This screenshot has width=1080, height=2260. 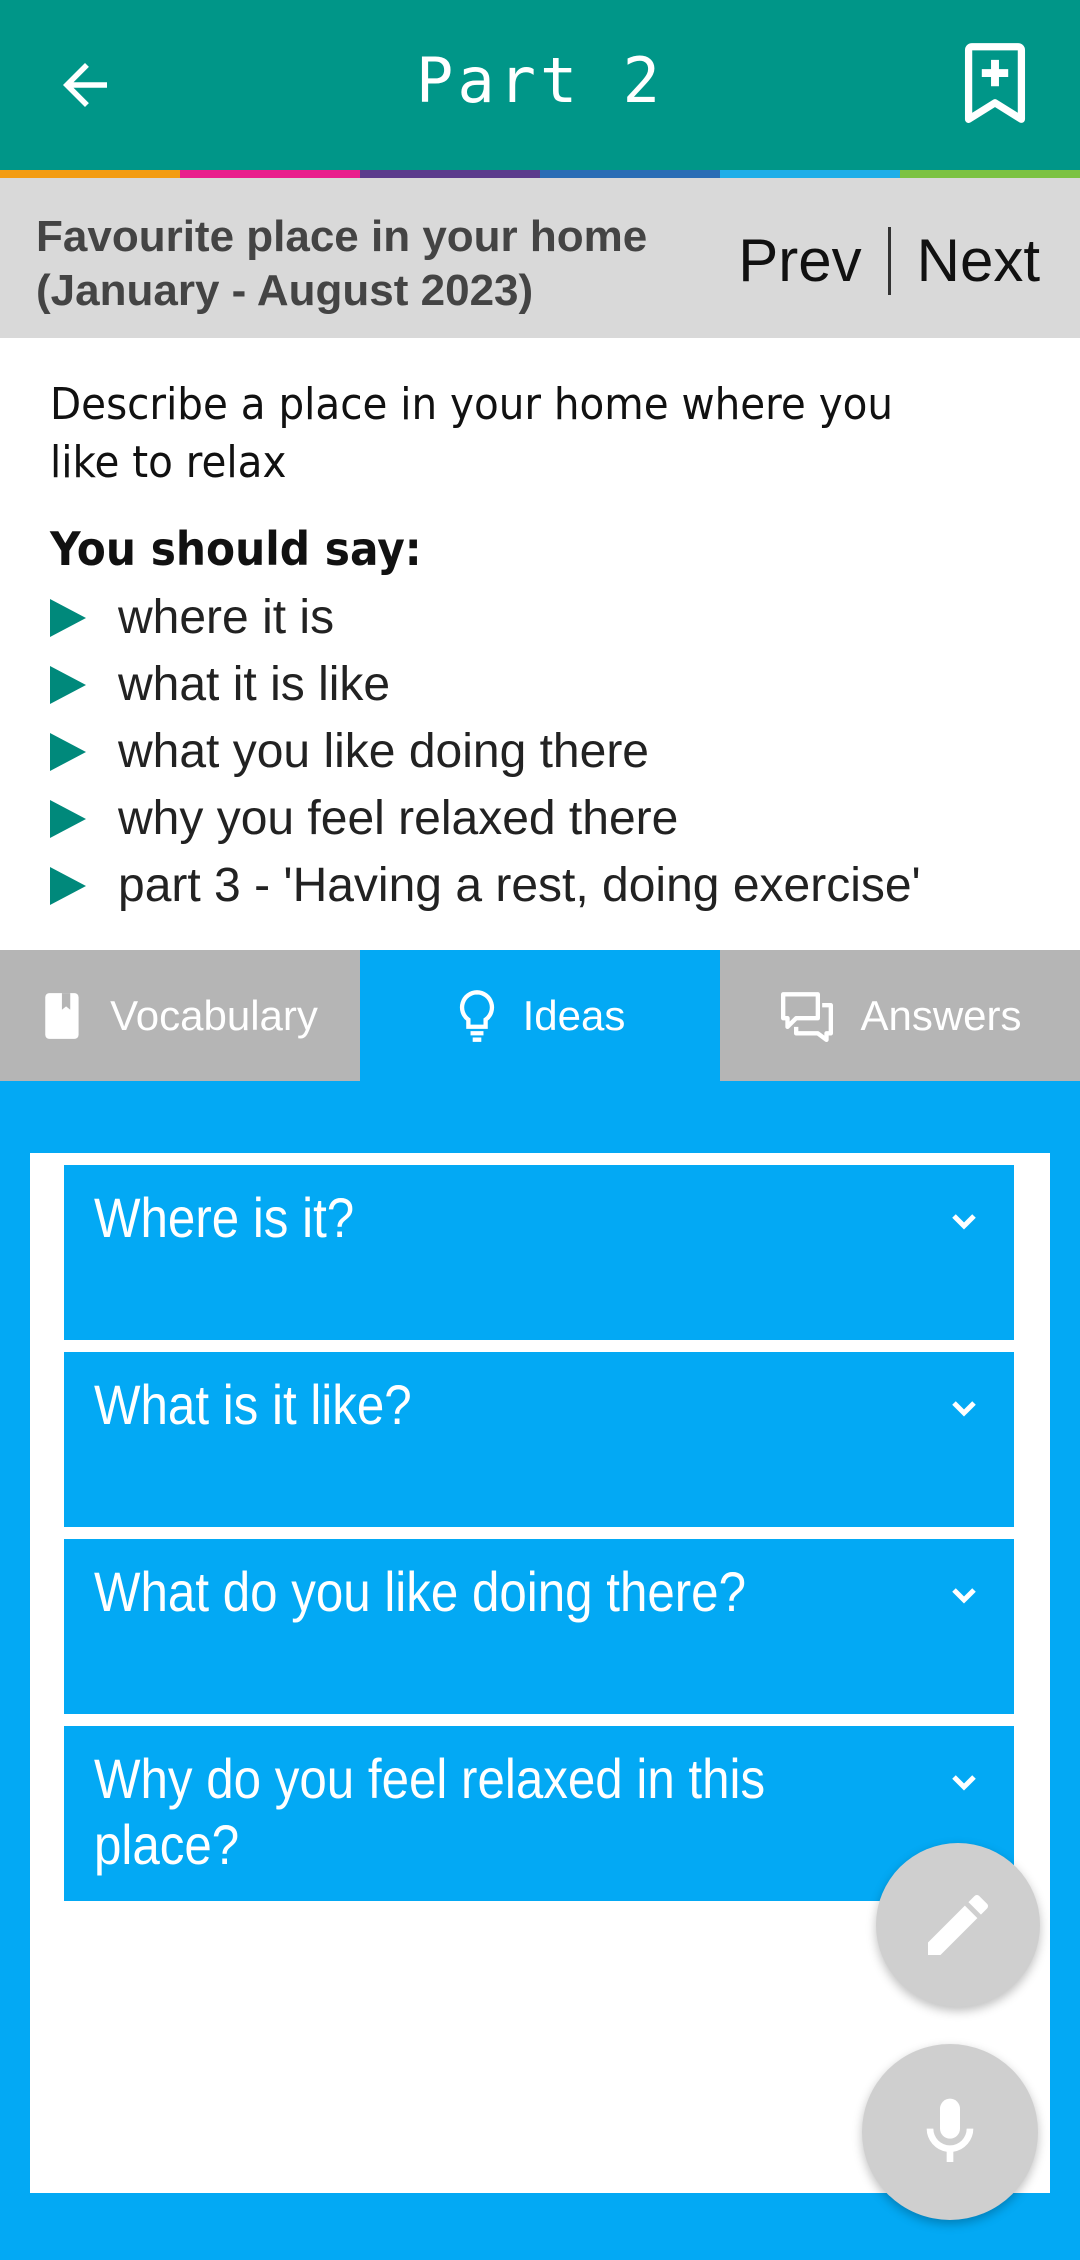 I want to click on list-item: why you feel relaxed there, so click(x=555, y=818).